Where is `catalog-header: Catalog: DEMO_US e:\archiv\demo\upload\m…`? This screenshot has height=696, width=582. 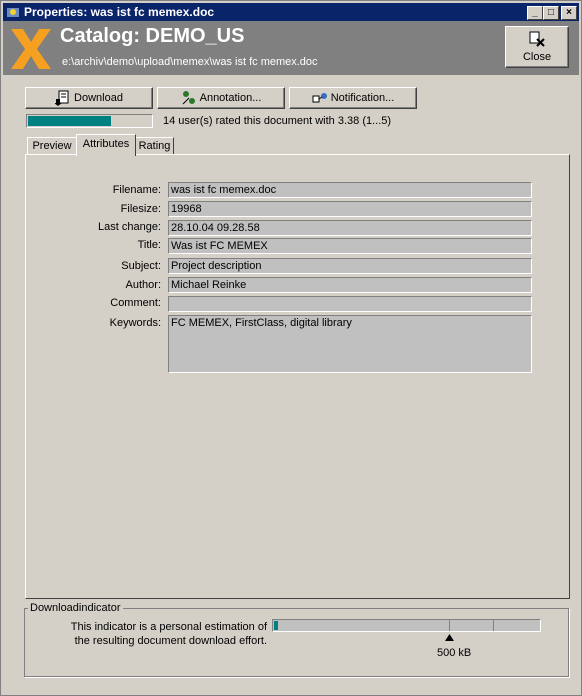 catalog-header: Catalog: DEMO_US e:\archiv\demo\upload\m… is located at coordinates (291, 48).